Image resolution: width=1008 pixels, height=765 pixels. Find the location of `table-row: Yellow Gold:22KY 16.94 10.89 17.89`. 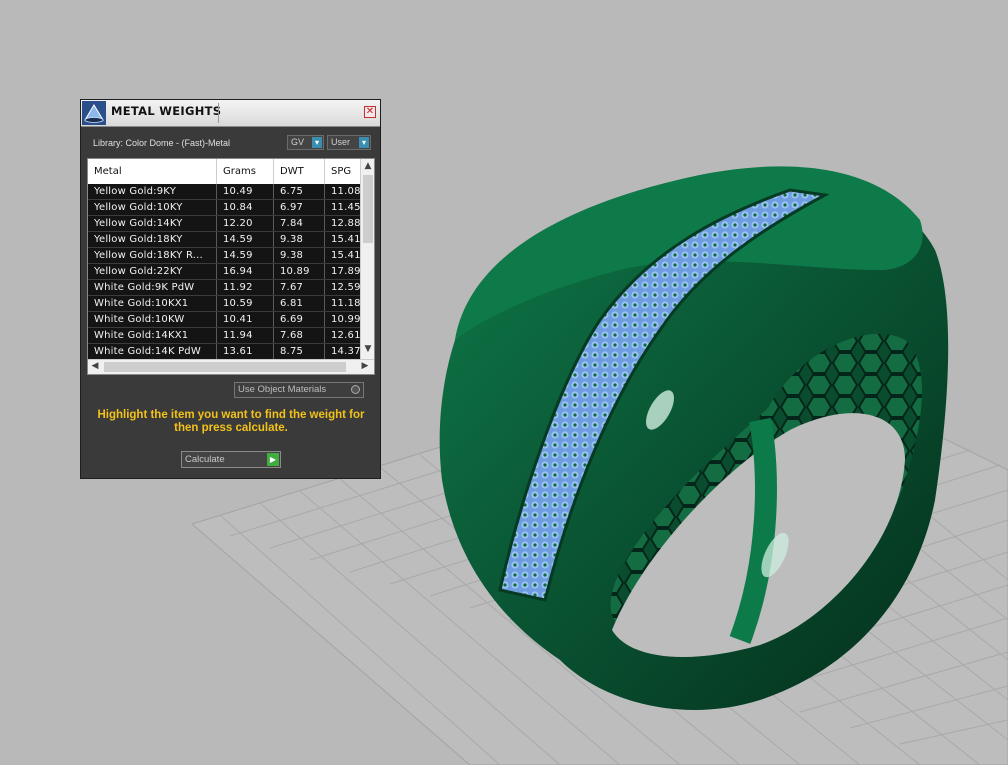

table-row: Yellow Gold:22KY 16.94 10.89 17.89 is located at coordinates (224, 272).